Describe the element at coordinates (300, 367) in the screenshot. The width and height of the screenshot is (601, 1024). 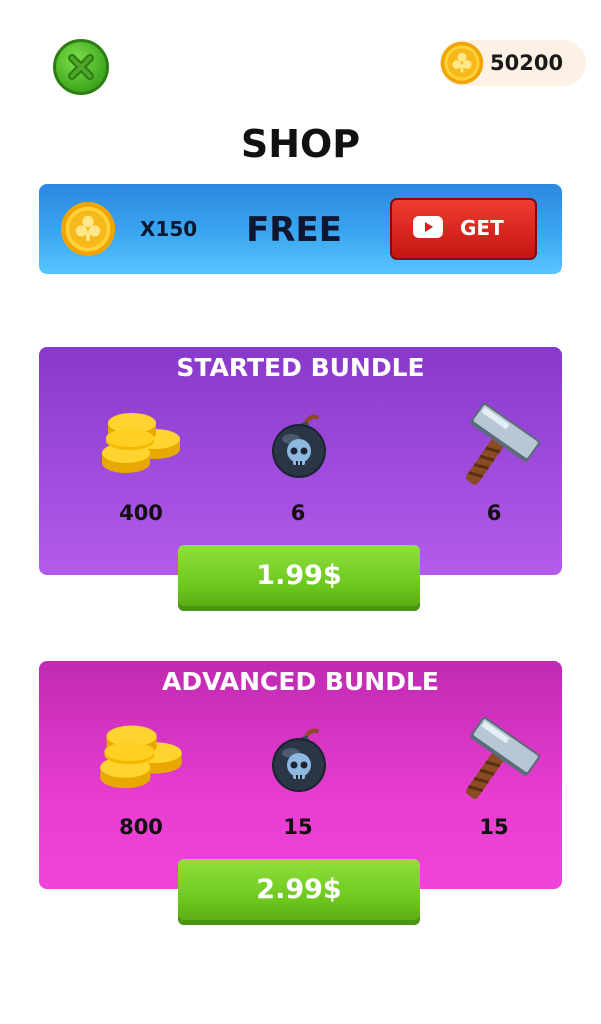
I see `bundle-title: STARTED BUNDLE` at that location.